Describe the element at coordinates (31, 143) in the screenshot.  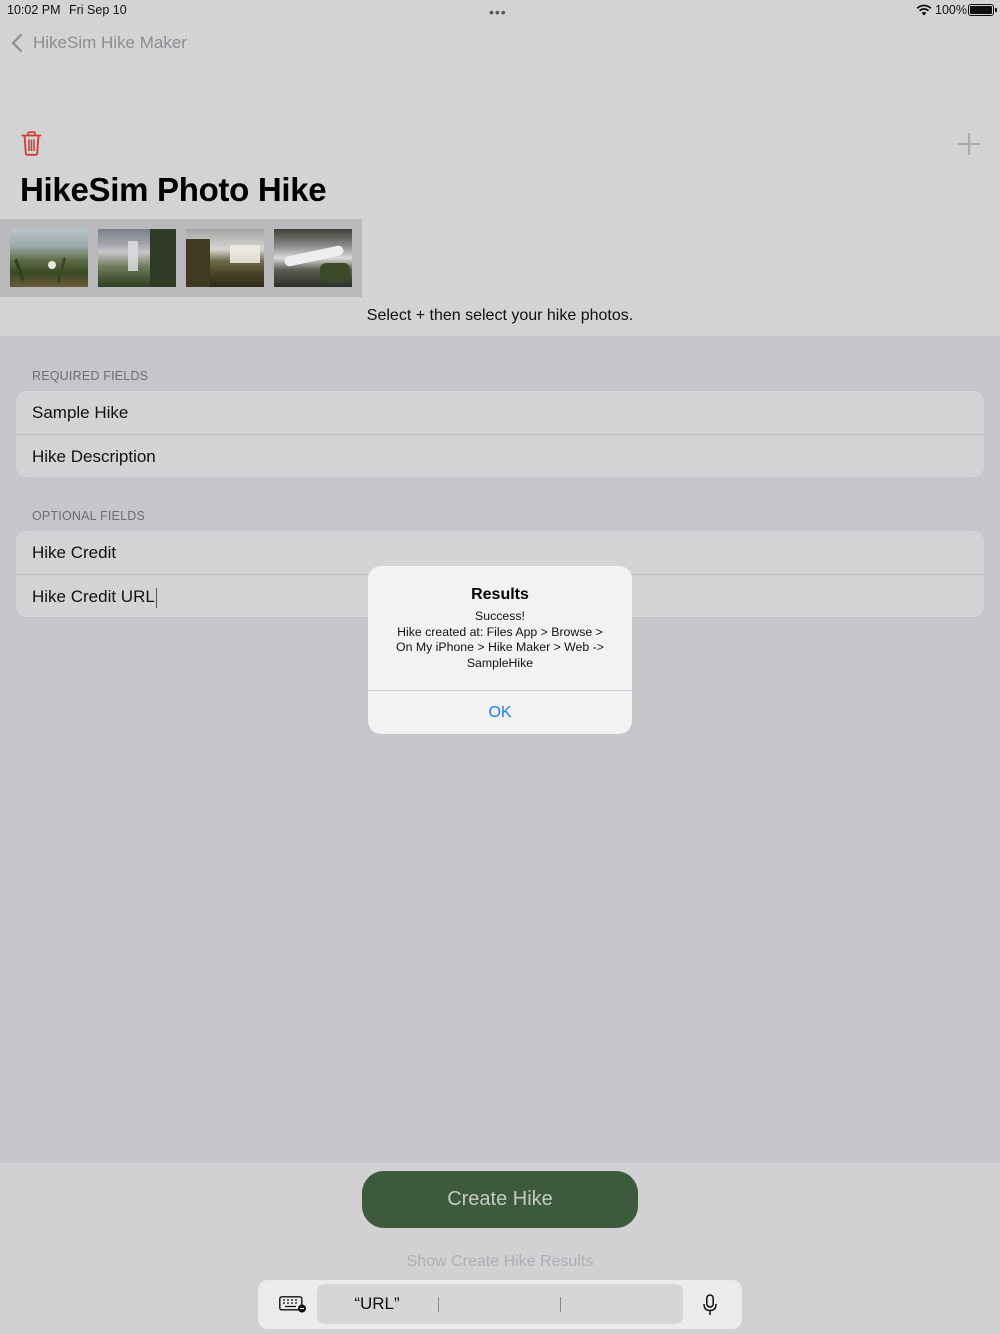
I see `trash-icon` at that location.